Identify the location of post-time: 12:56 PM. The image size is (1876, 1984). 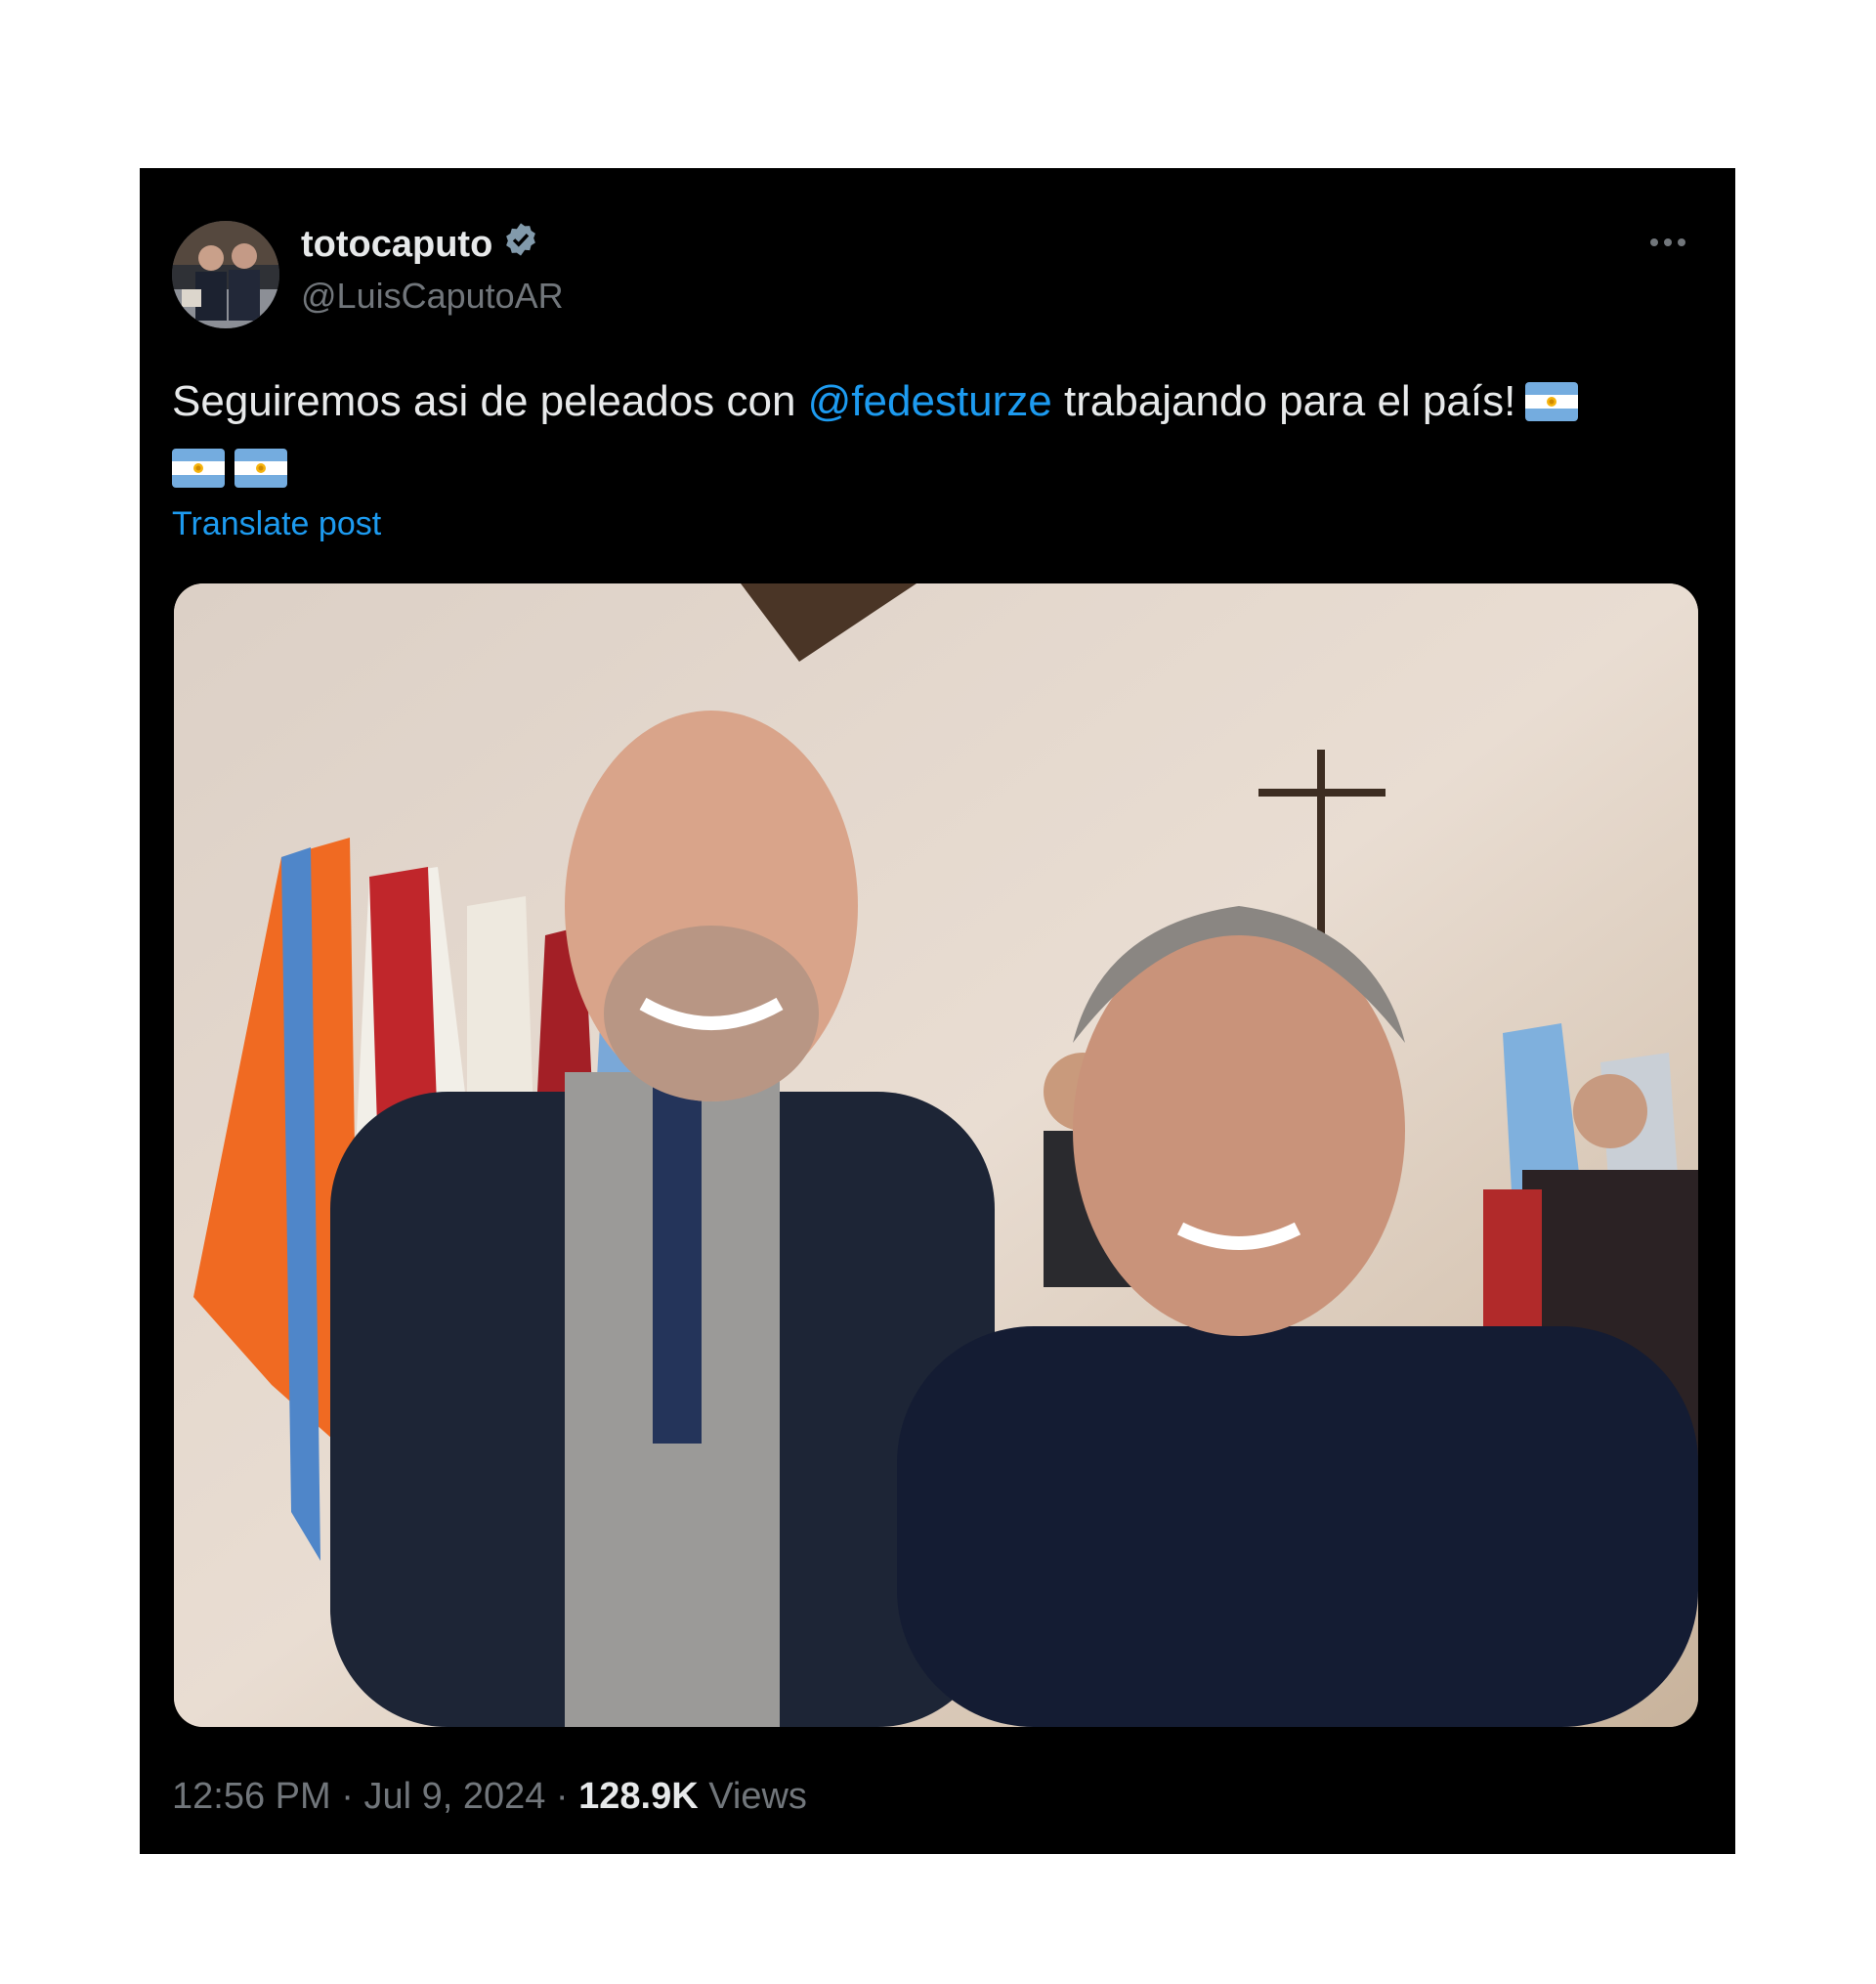
(251, 1797).